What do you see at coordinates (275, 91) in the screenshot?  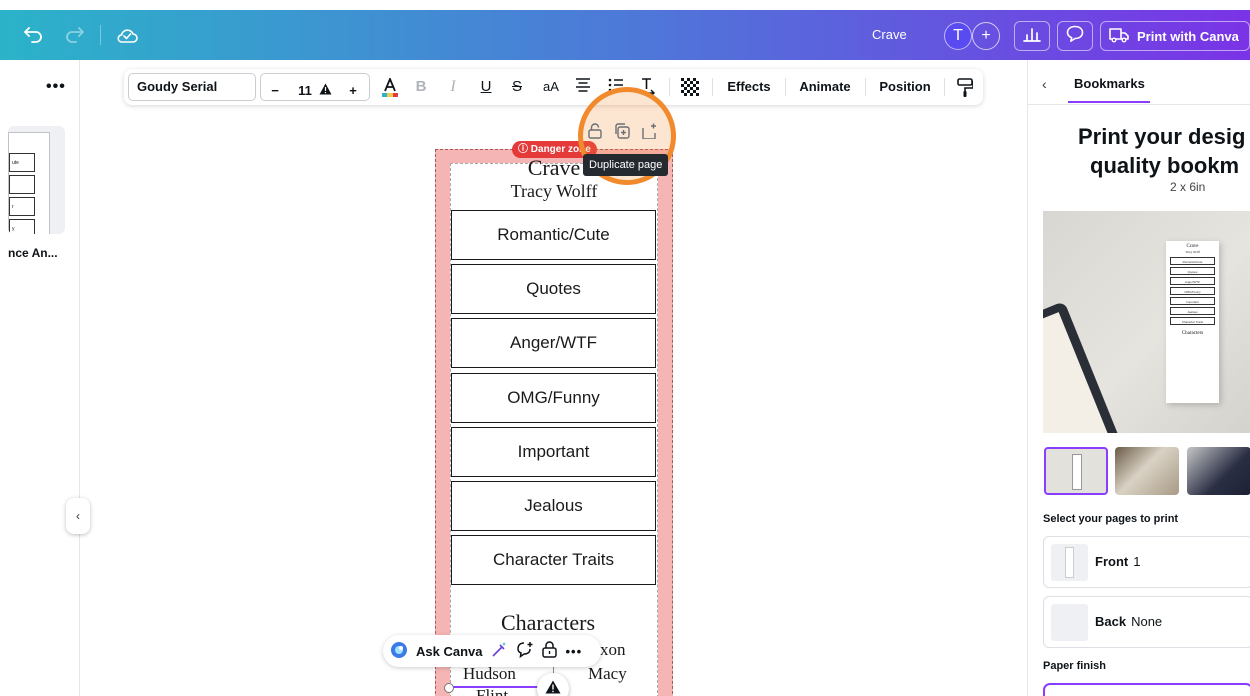 I see `decrease-size-button: −` at bounding box center [275, 91].